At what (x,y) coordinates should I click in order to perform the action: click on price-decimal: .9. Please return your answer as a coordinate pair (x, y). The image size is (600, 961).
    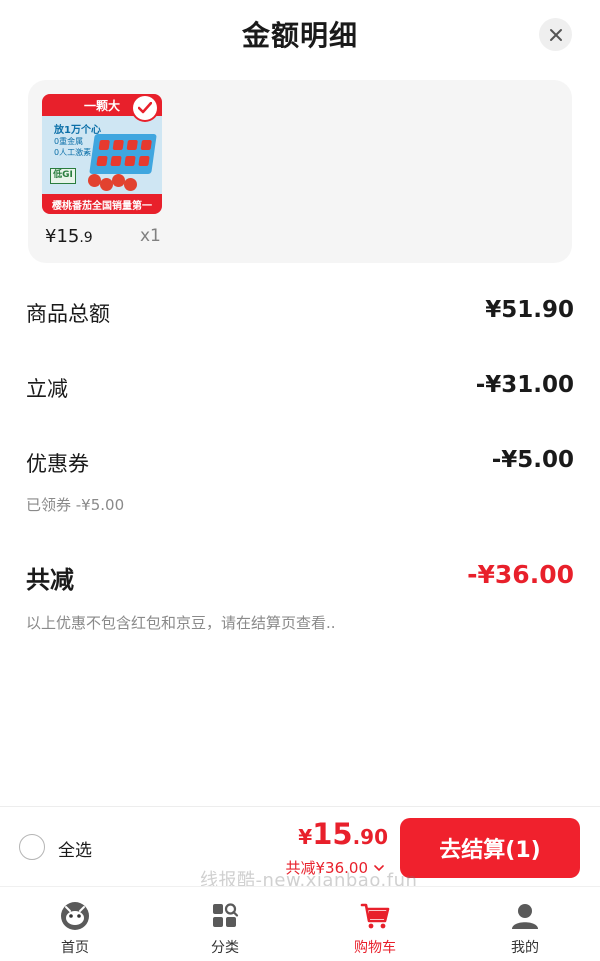
    Looking at the image, I should click on (86, 238).